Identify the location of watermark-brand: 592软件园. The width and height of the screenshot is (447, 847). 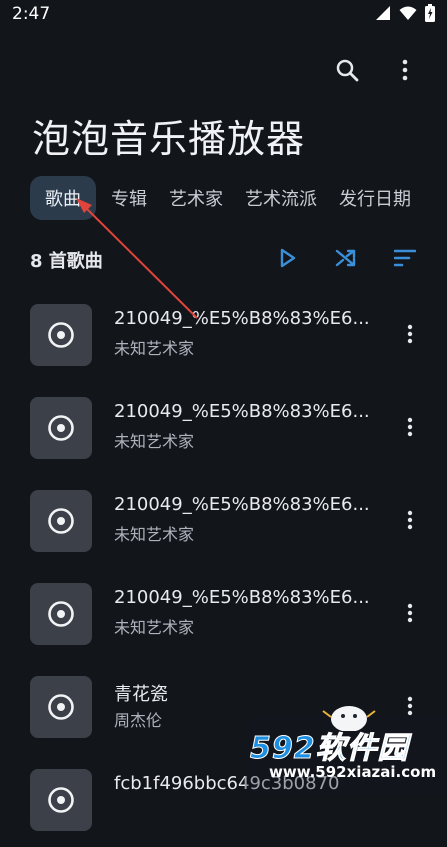
(329, 749).